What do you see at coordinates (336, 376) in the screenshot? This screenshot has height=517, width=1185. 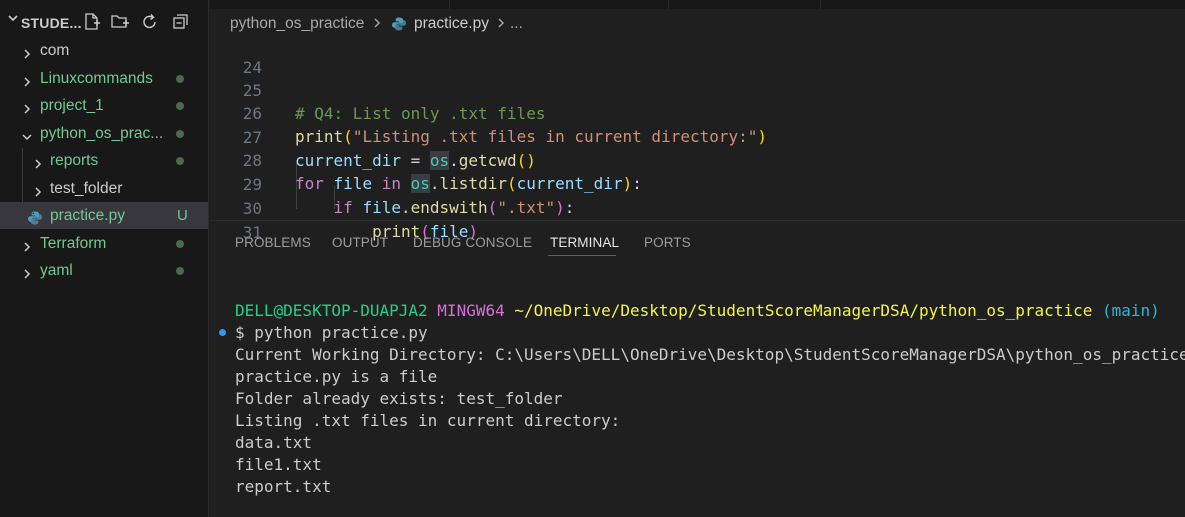 I see `terminal-output-line: practice.py is a file` at bounding box center [336, 376].